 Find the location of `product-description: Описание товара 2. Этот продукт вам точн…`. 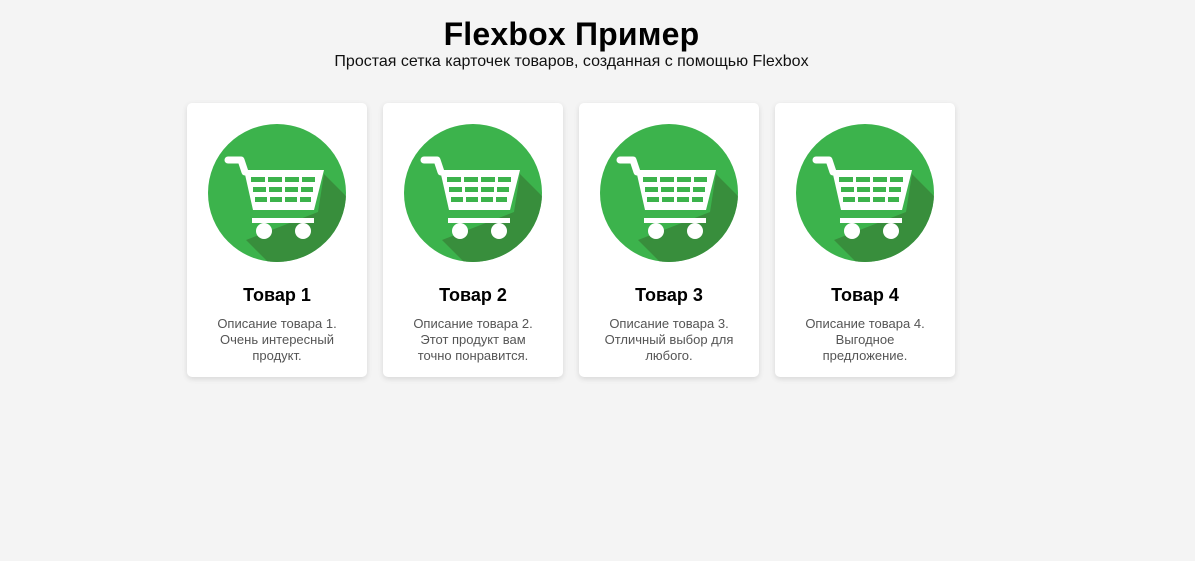

product-description: Описание товара 2. Этот продукт вам точн… is located at coordinates (473, 339).